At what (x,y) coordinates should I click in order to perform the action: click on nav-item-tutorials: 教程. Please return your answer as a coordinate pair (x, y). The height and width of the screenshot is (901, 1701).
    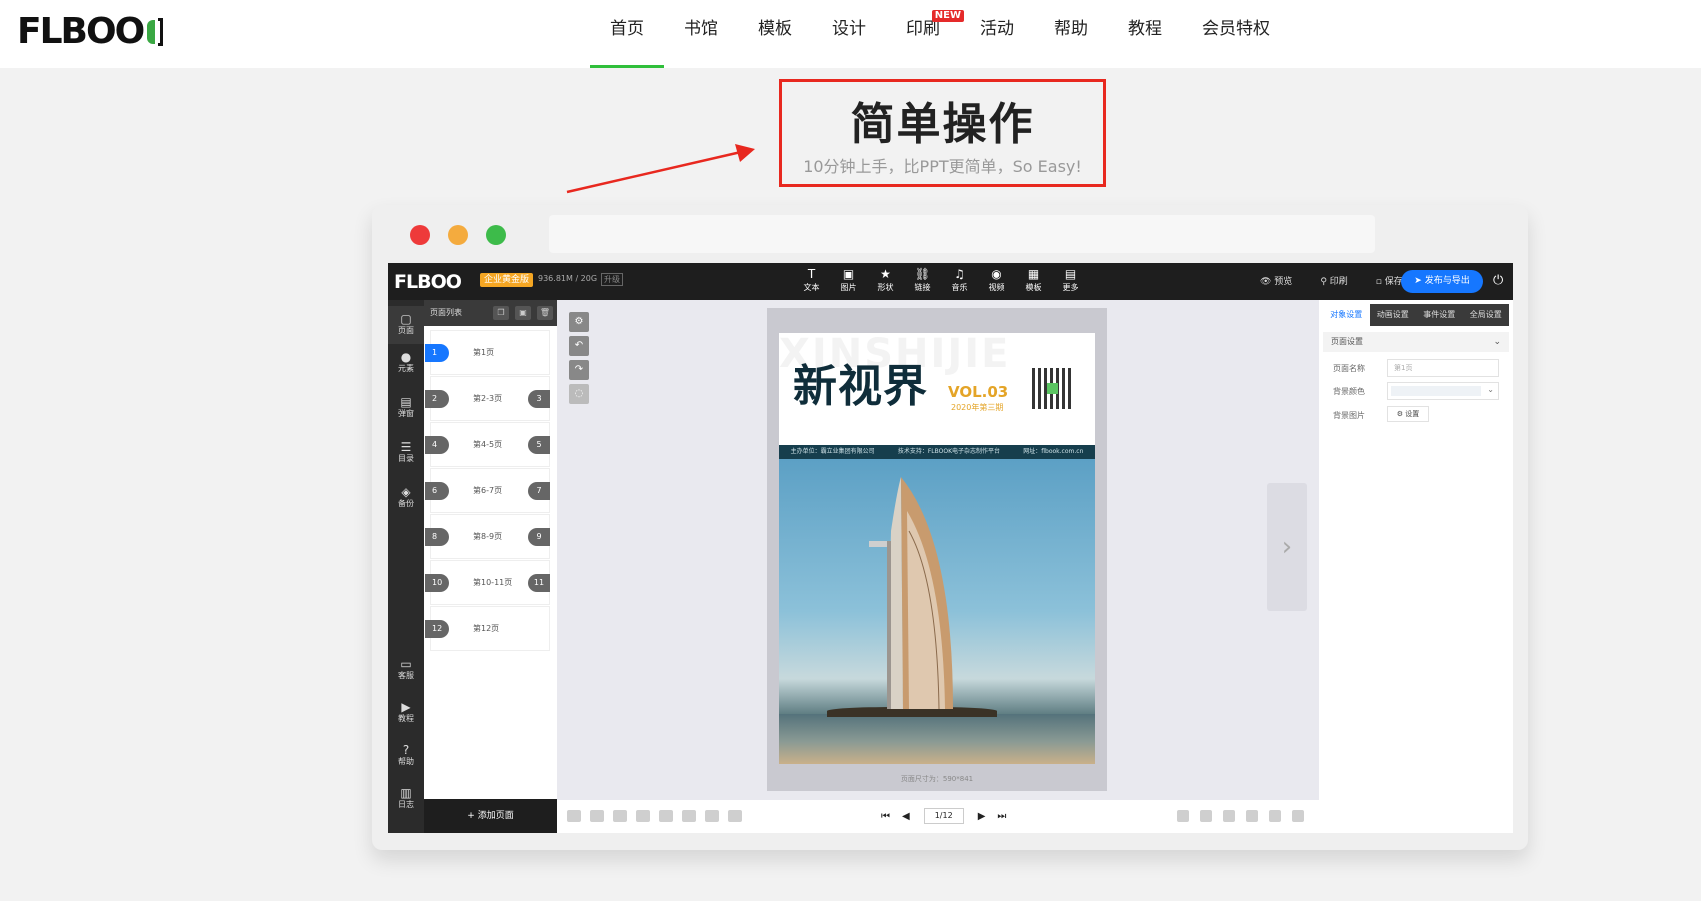
    Looking at the image, I should click on (1145, 34).